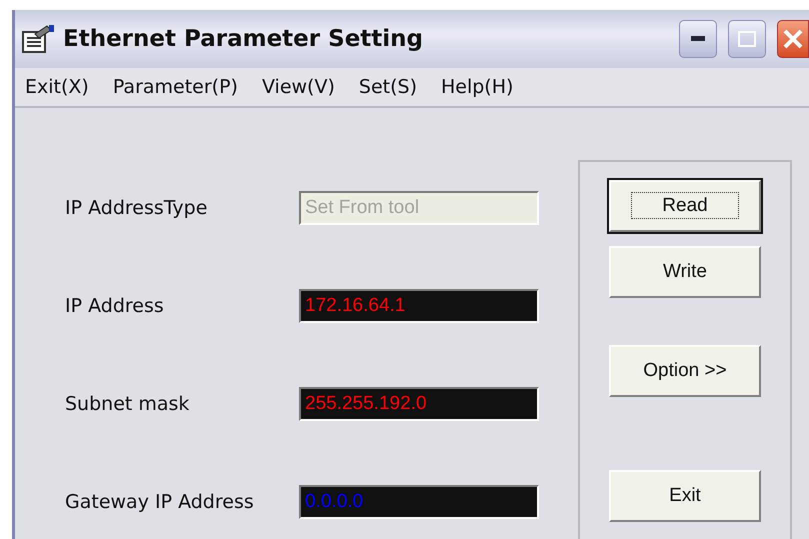  What do you see at coordinates (685, 371) in the screenshot?
I see `option-button: Option >>` at bounding box center [685, 371].